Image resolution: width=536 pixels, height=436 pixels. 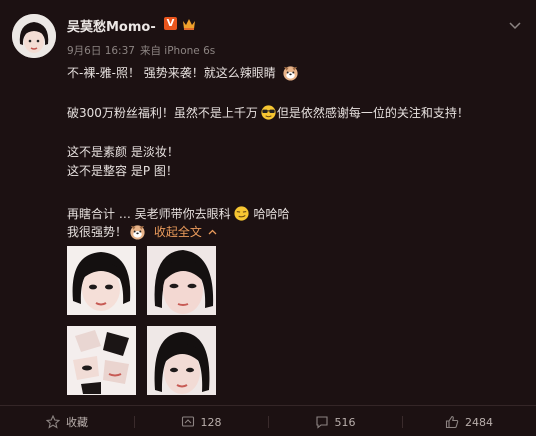 What do you see at coordinates (372, 113) in the screenshot?
I see `post-text: 但是依然感谢每一位的关注和支持！` at bounding box center [372, 113].